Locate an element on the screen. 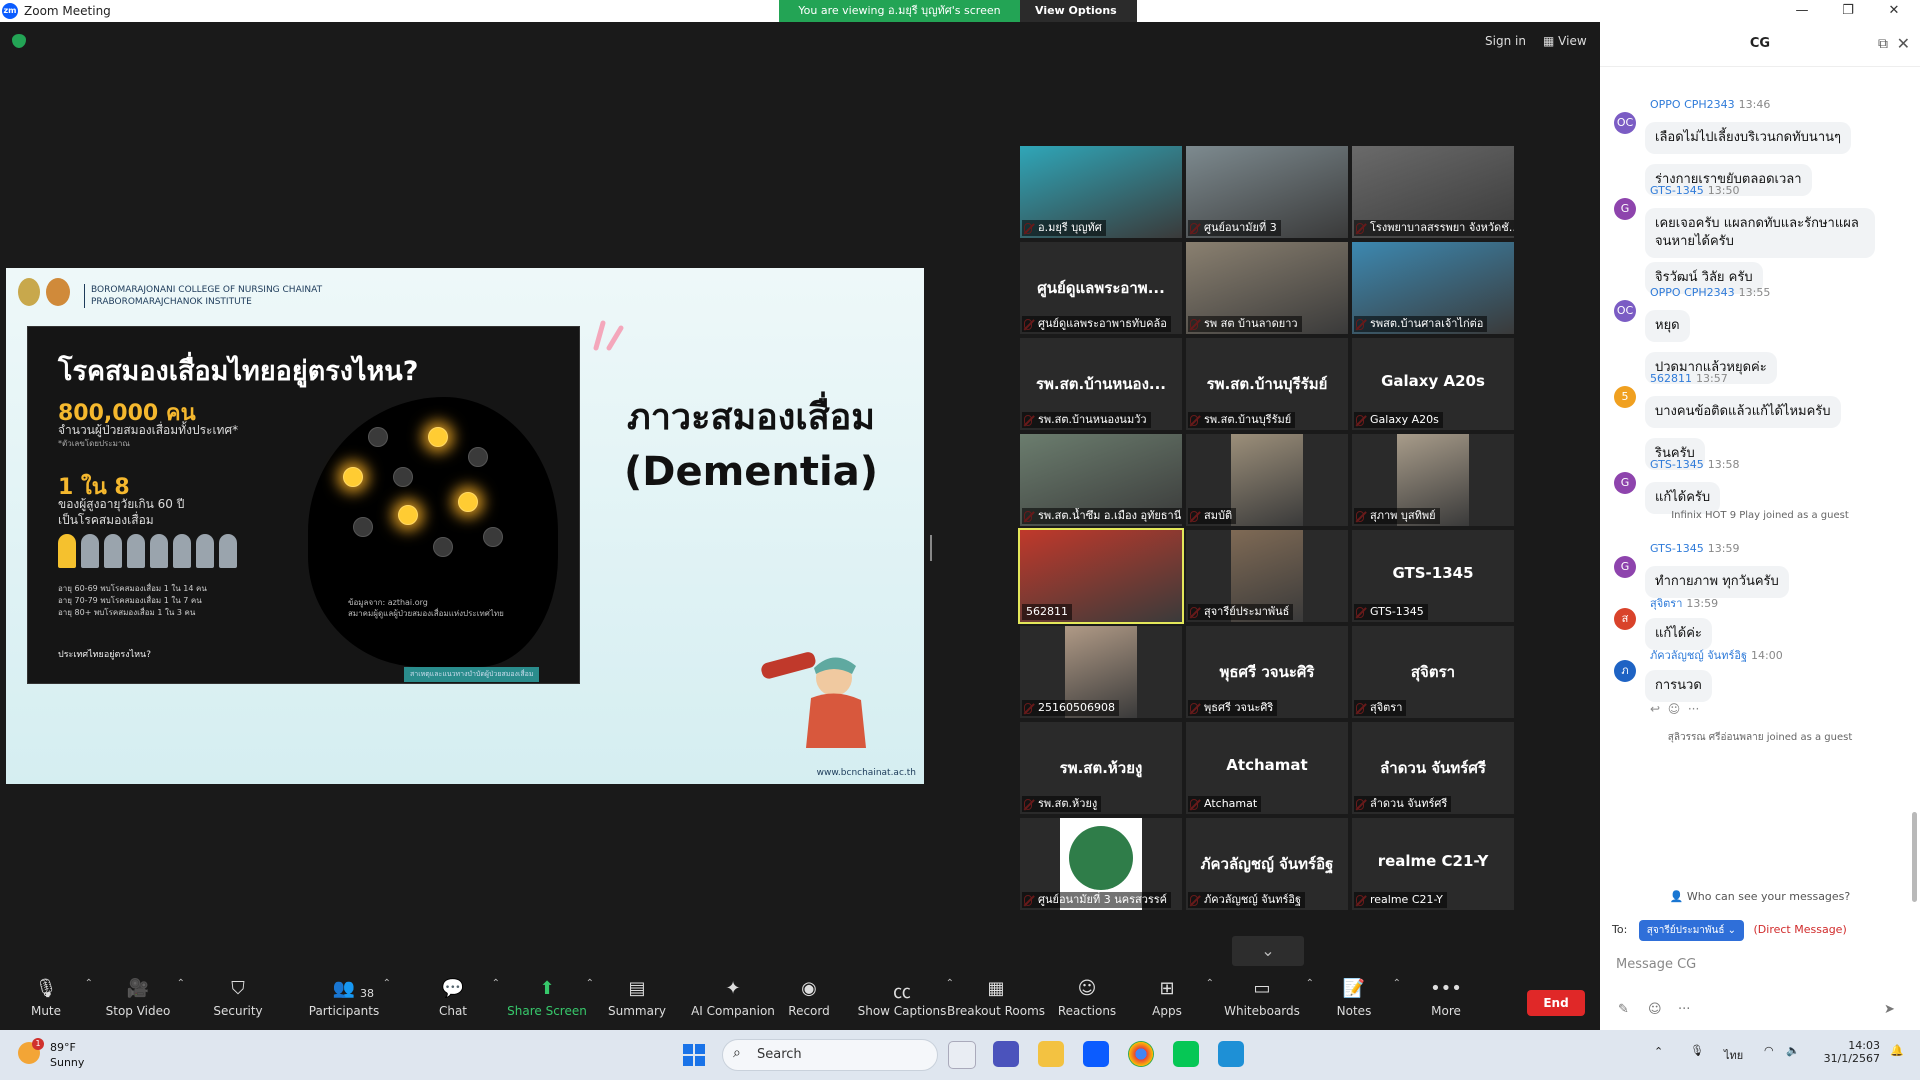  format-icon: ✎ is located at coordinates (1623, 1009).